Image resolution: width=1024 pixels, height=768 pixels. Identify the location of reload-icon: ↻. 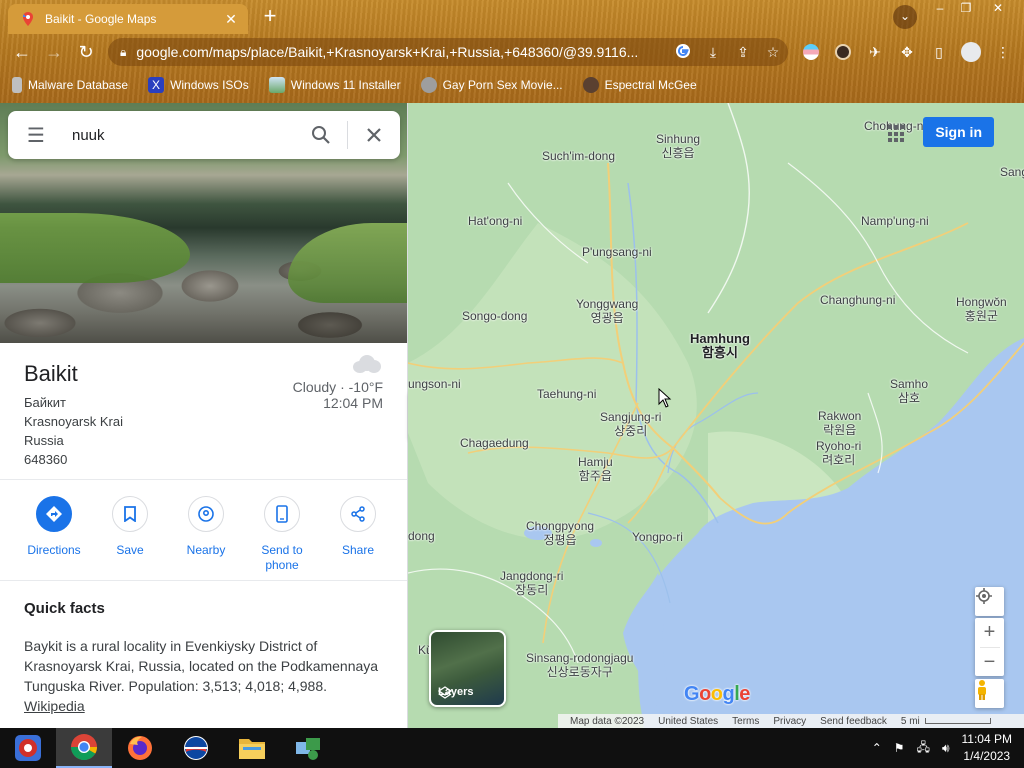
(86, 52).